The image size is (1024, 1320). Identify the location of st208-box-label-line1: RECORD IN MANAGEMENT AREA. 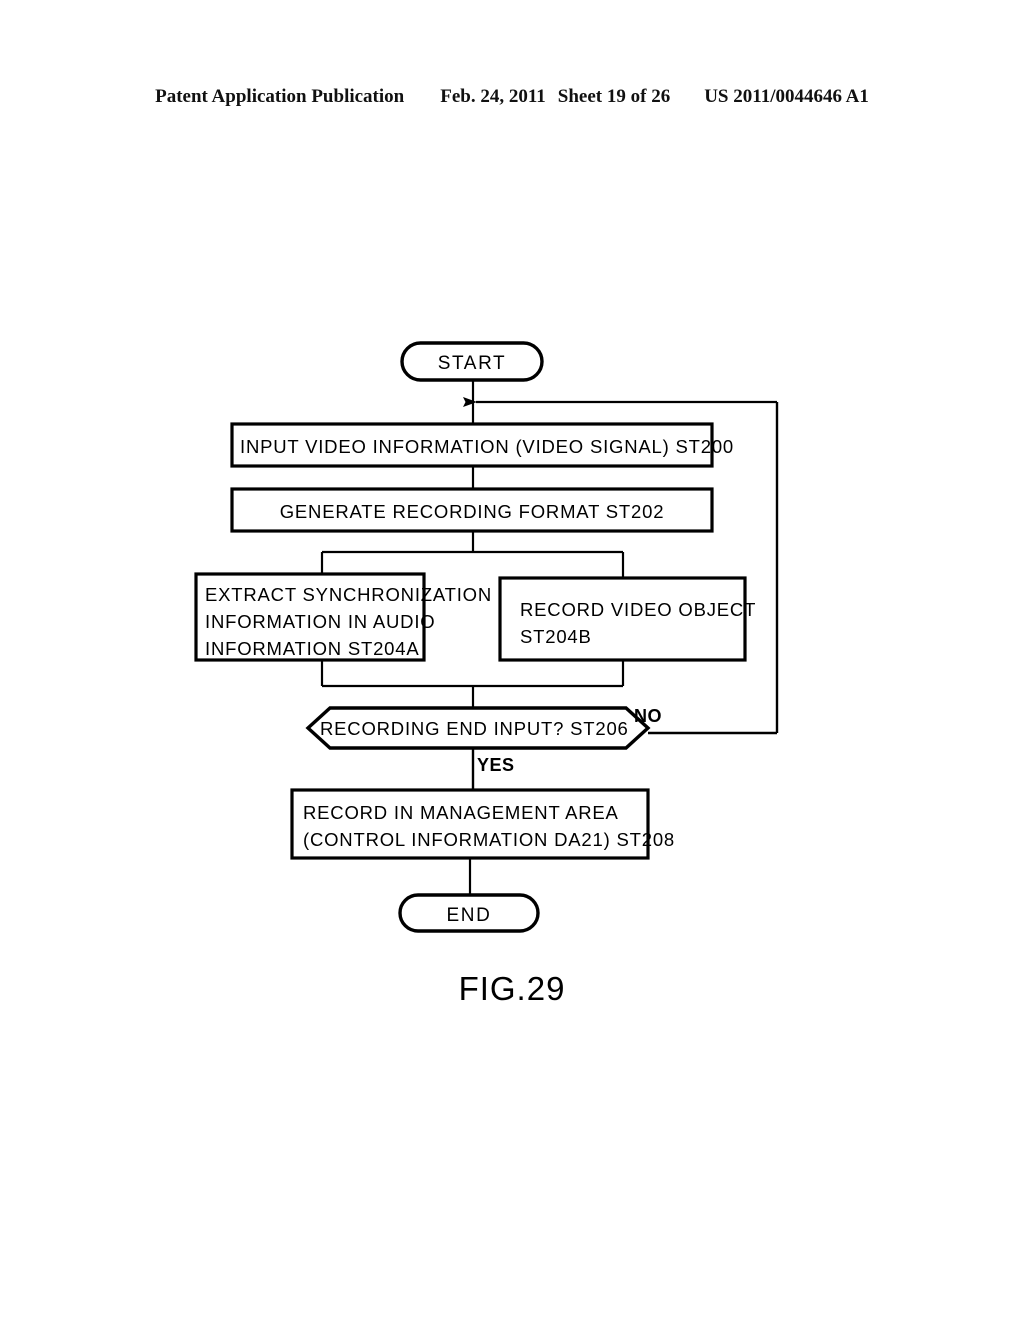
(461, 812).